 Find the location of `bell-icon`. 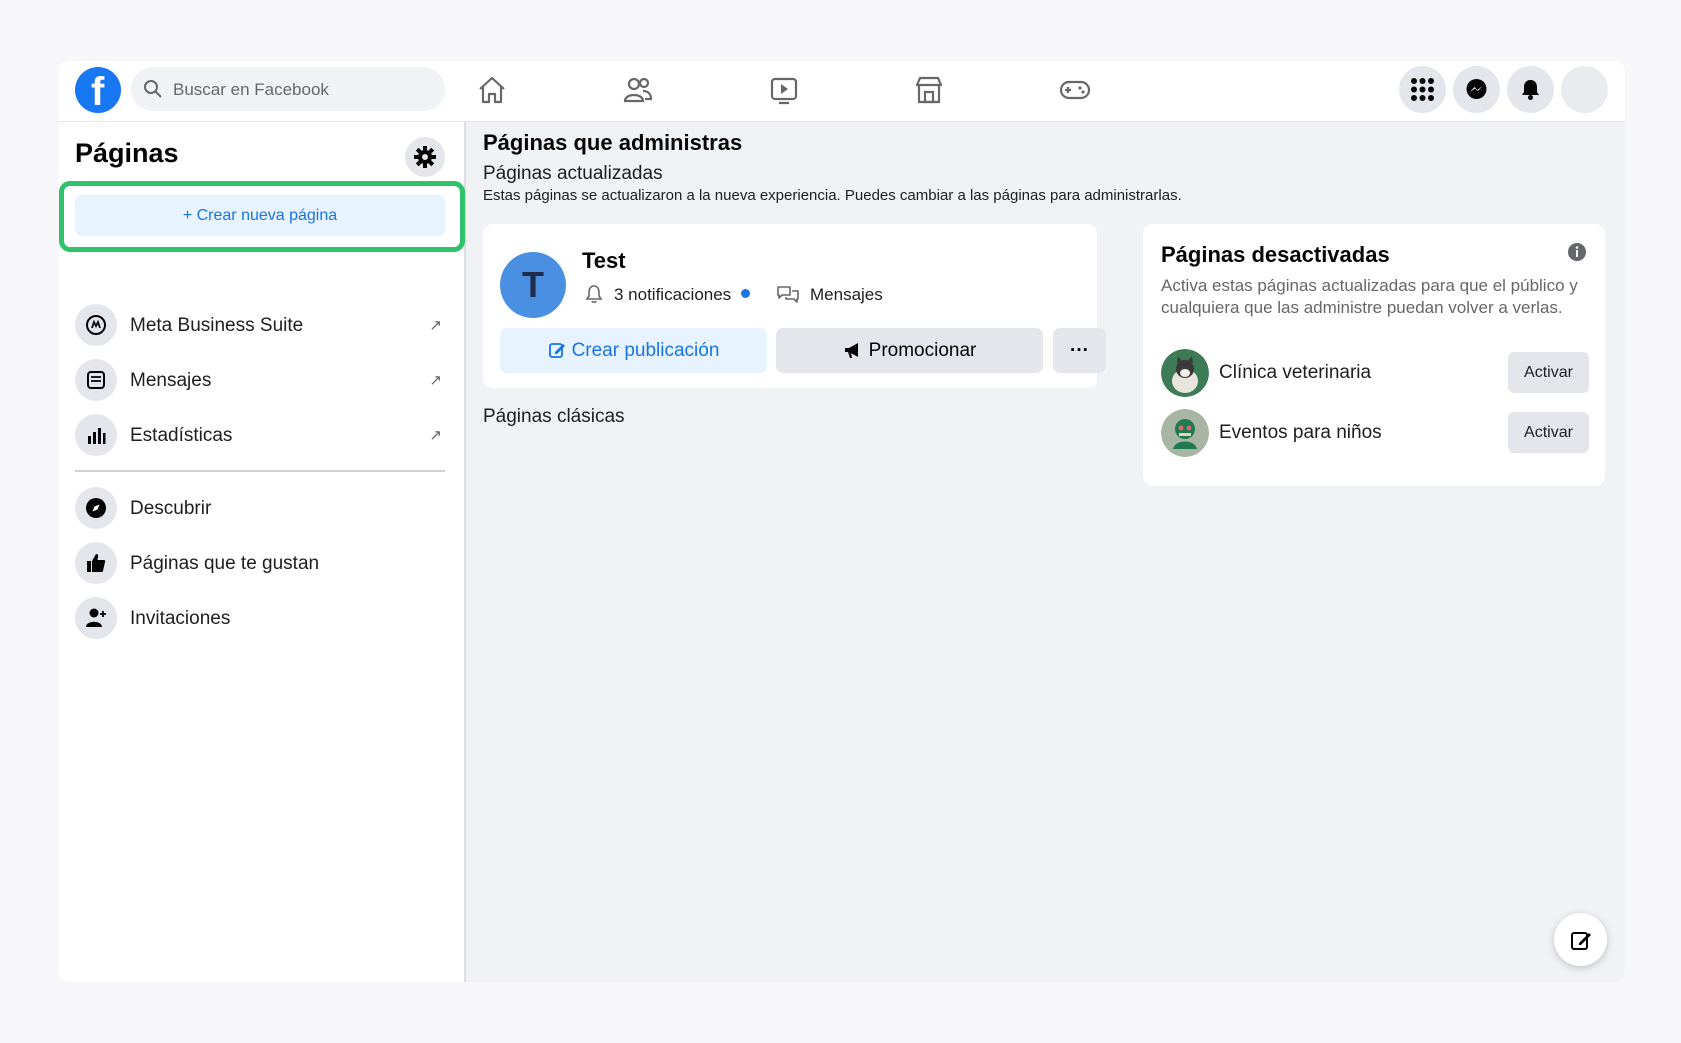

bell-icon is located at coordinates (594, 294).